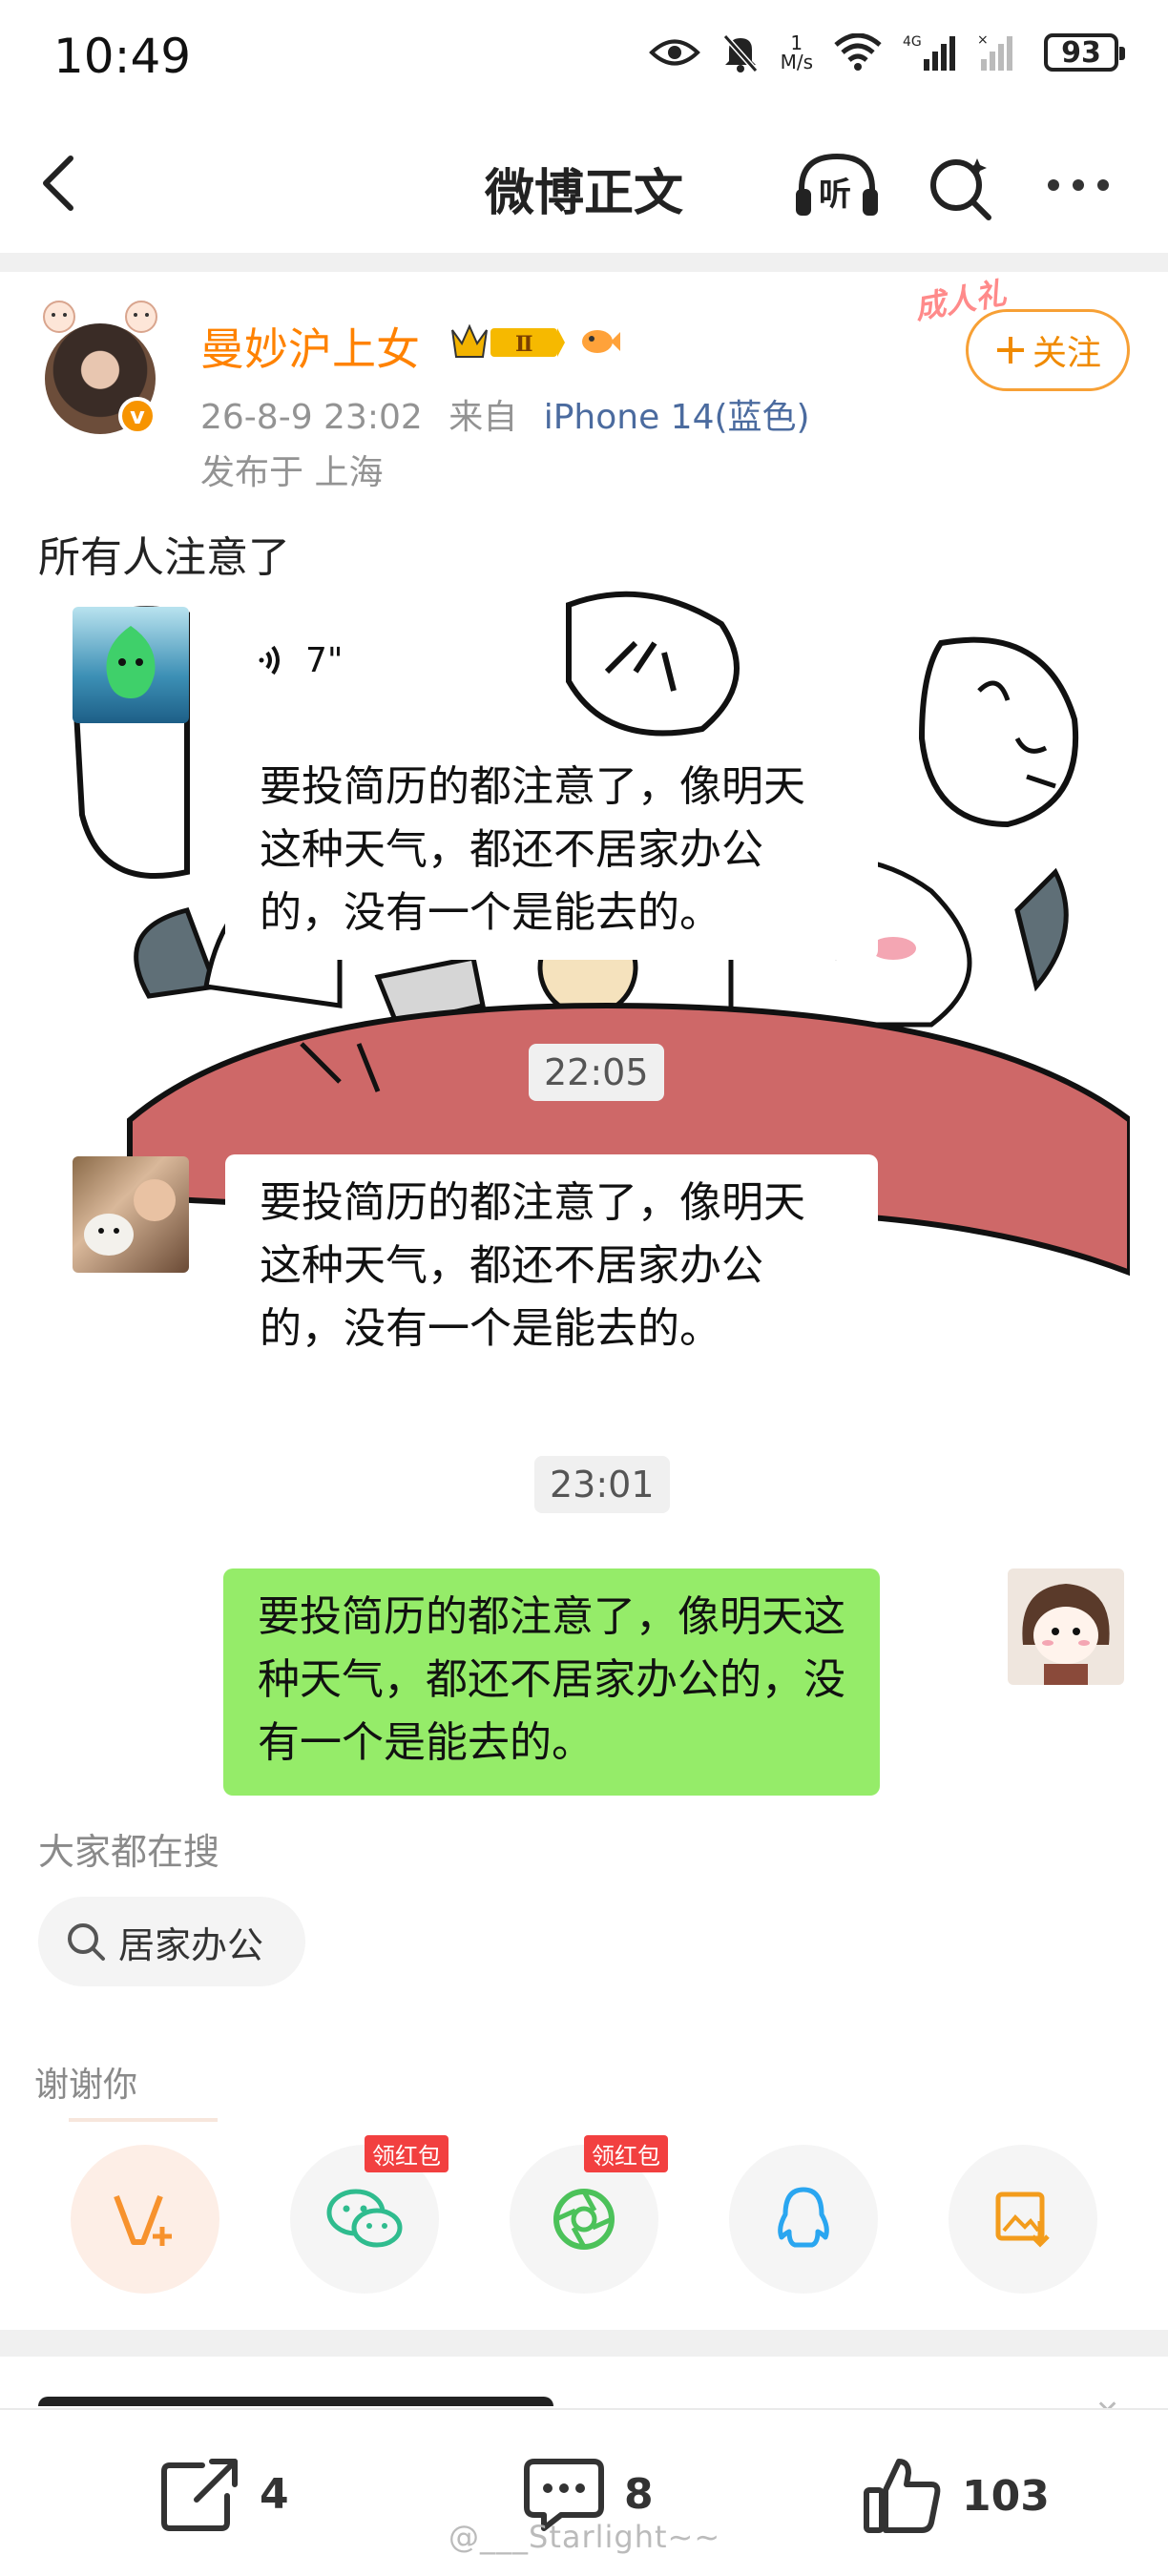  Describe the element at coordinates (130, 1217) in the screenshot. I see `person-with-cat-icon` at that location.